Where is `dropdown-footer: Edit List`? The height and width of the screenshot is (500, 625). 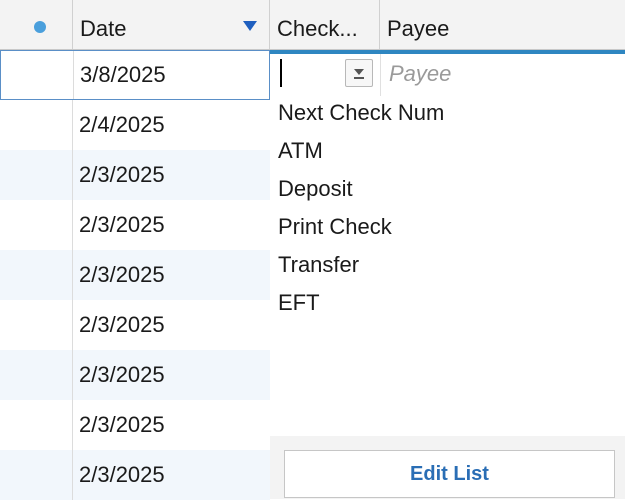
dropdown-footer: Edit List is located at coordinates (447, 467).